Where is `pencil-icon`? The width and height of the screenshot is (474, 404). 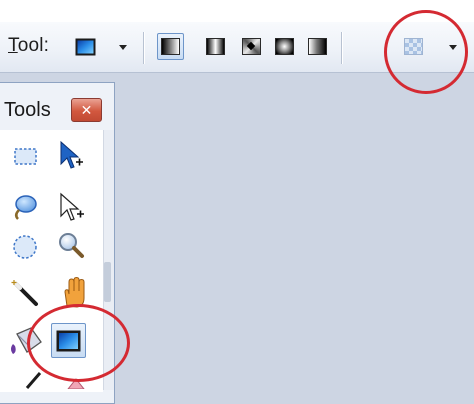
pencil-icon is located at coordinates (35, 379).